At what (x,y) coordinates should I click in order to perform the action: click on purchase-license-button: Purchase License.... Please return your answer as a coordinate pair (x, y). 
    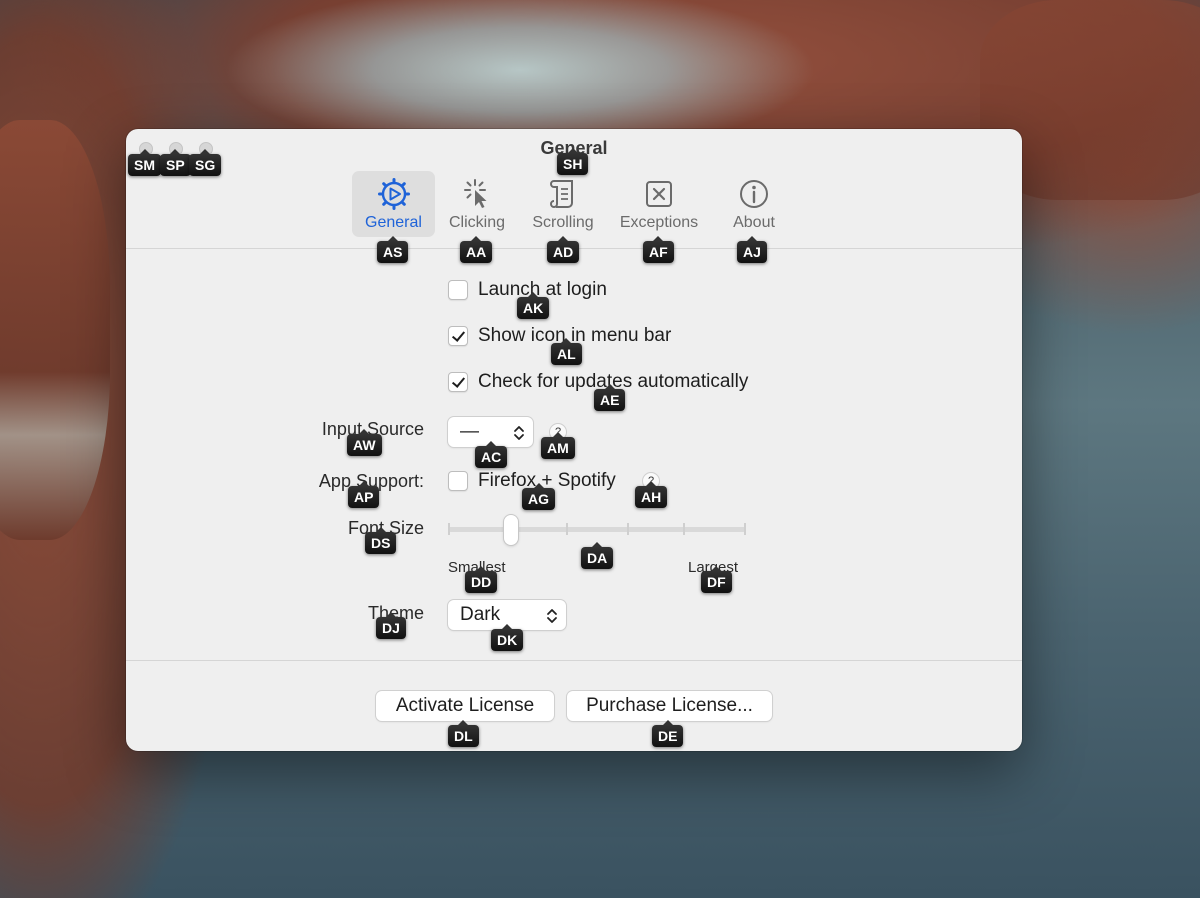
    Looking at the image, I should click on (669, 706).